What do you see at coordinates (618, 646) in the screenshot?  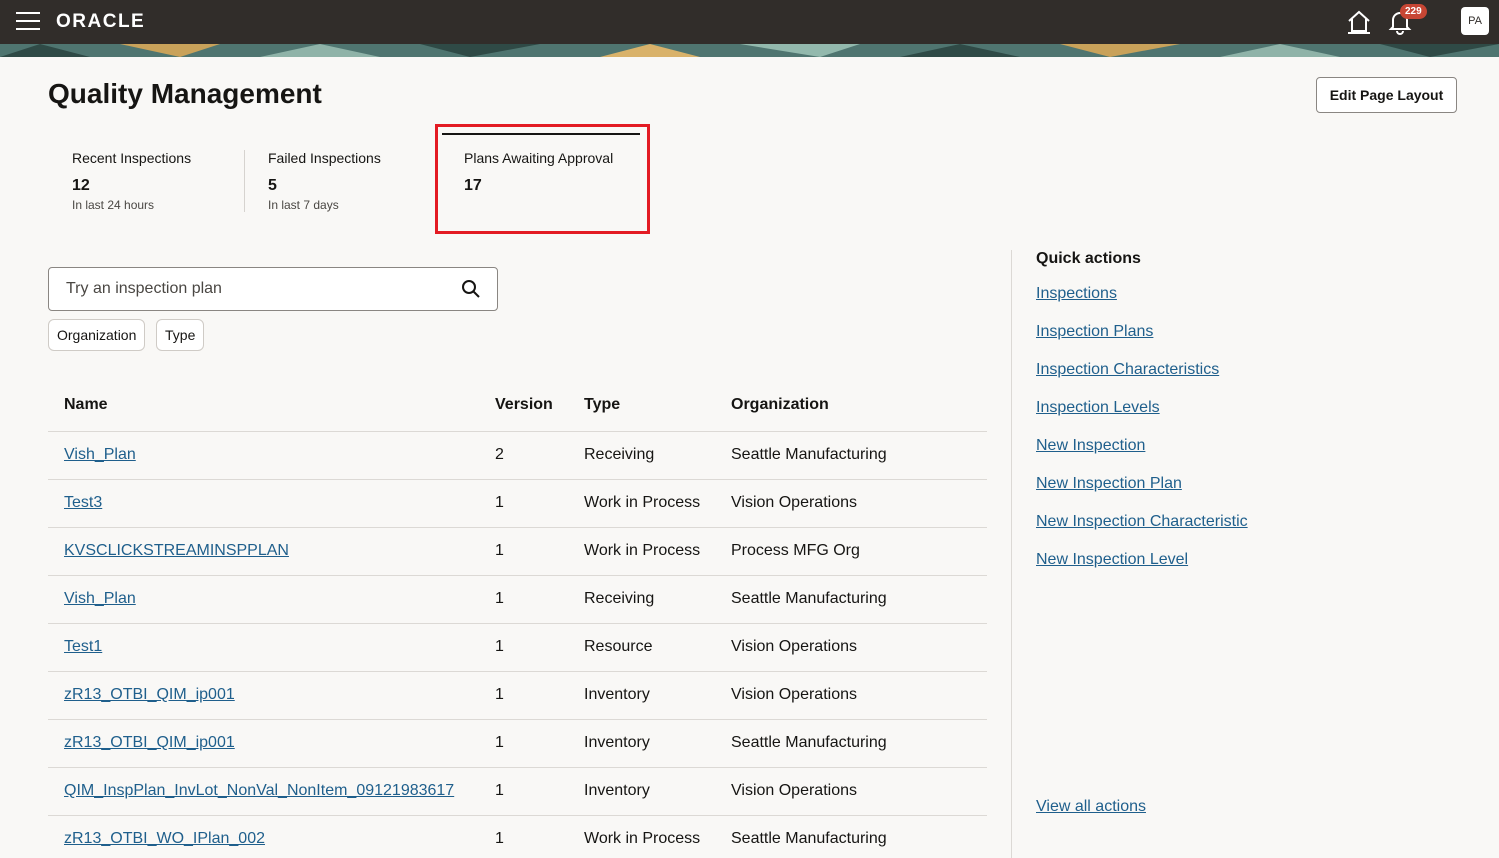 I see `plan-type: Resource` at bounding box center [618, 646].